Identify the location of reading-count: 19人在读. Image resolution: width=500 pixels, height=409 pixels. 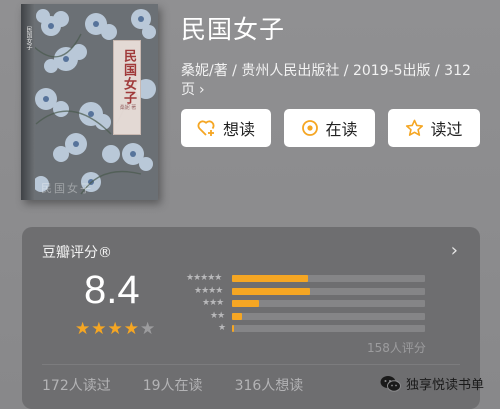
(173, 385).